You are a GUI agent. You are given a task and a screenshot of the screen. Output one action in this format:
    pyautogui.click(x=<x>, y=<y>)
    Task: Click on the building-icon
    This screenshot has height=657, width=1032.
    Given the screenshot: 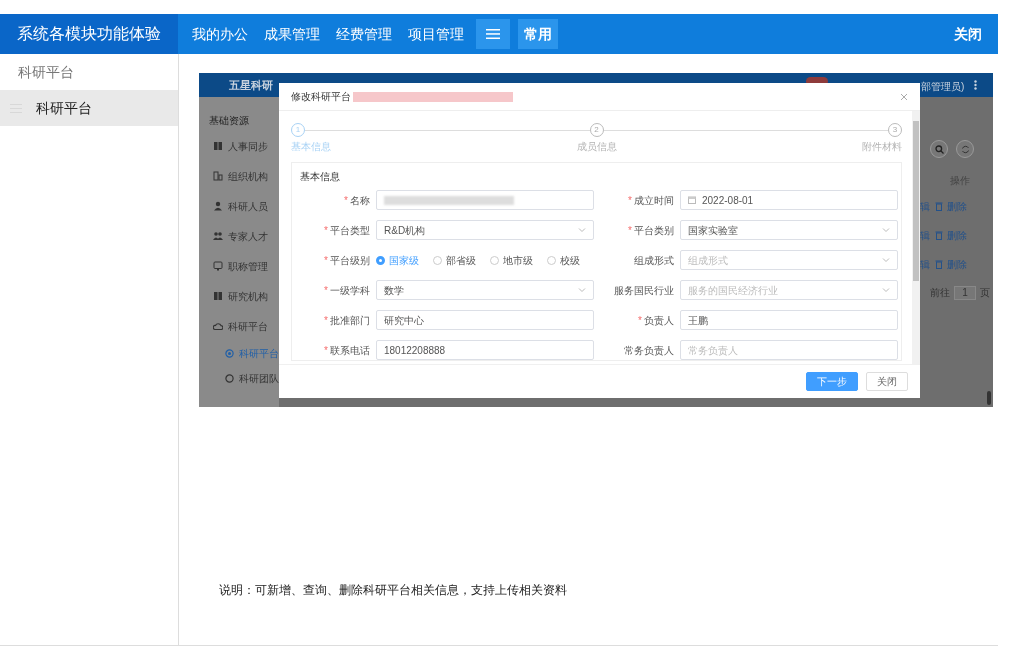 What is the action you would take?
    pyautogui.click(x=218, y=176)
    